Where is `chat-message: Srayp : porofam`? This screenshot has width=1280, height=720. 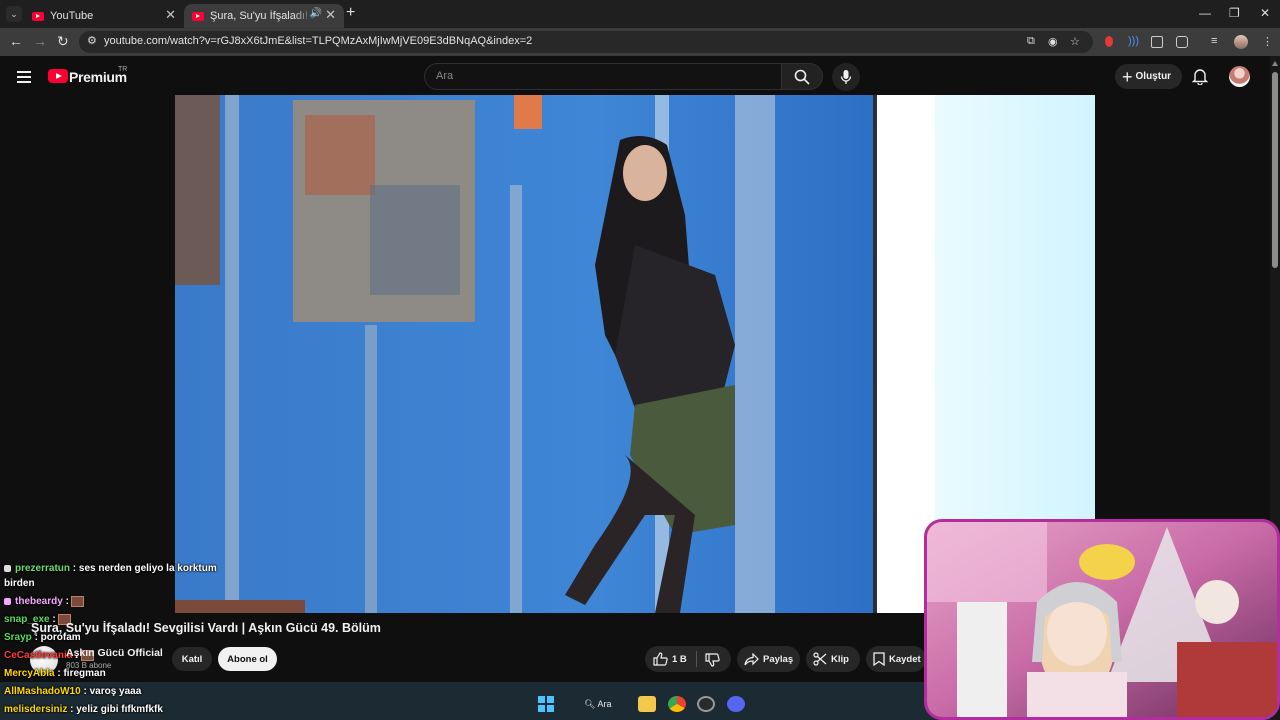
chat-message: Srayp : porofam is located at coordinates (42, 637).